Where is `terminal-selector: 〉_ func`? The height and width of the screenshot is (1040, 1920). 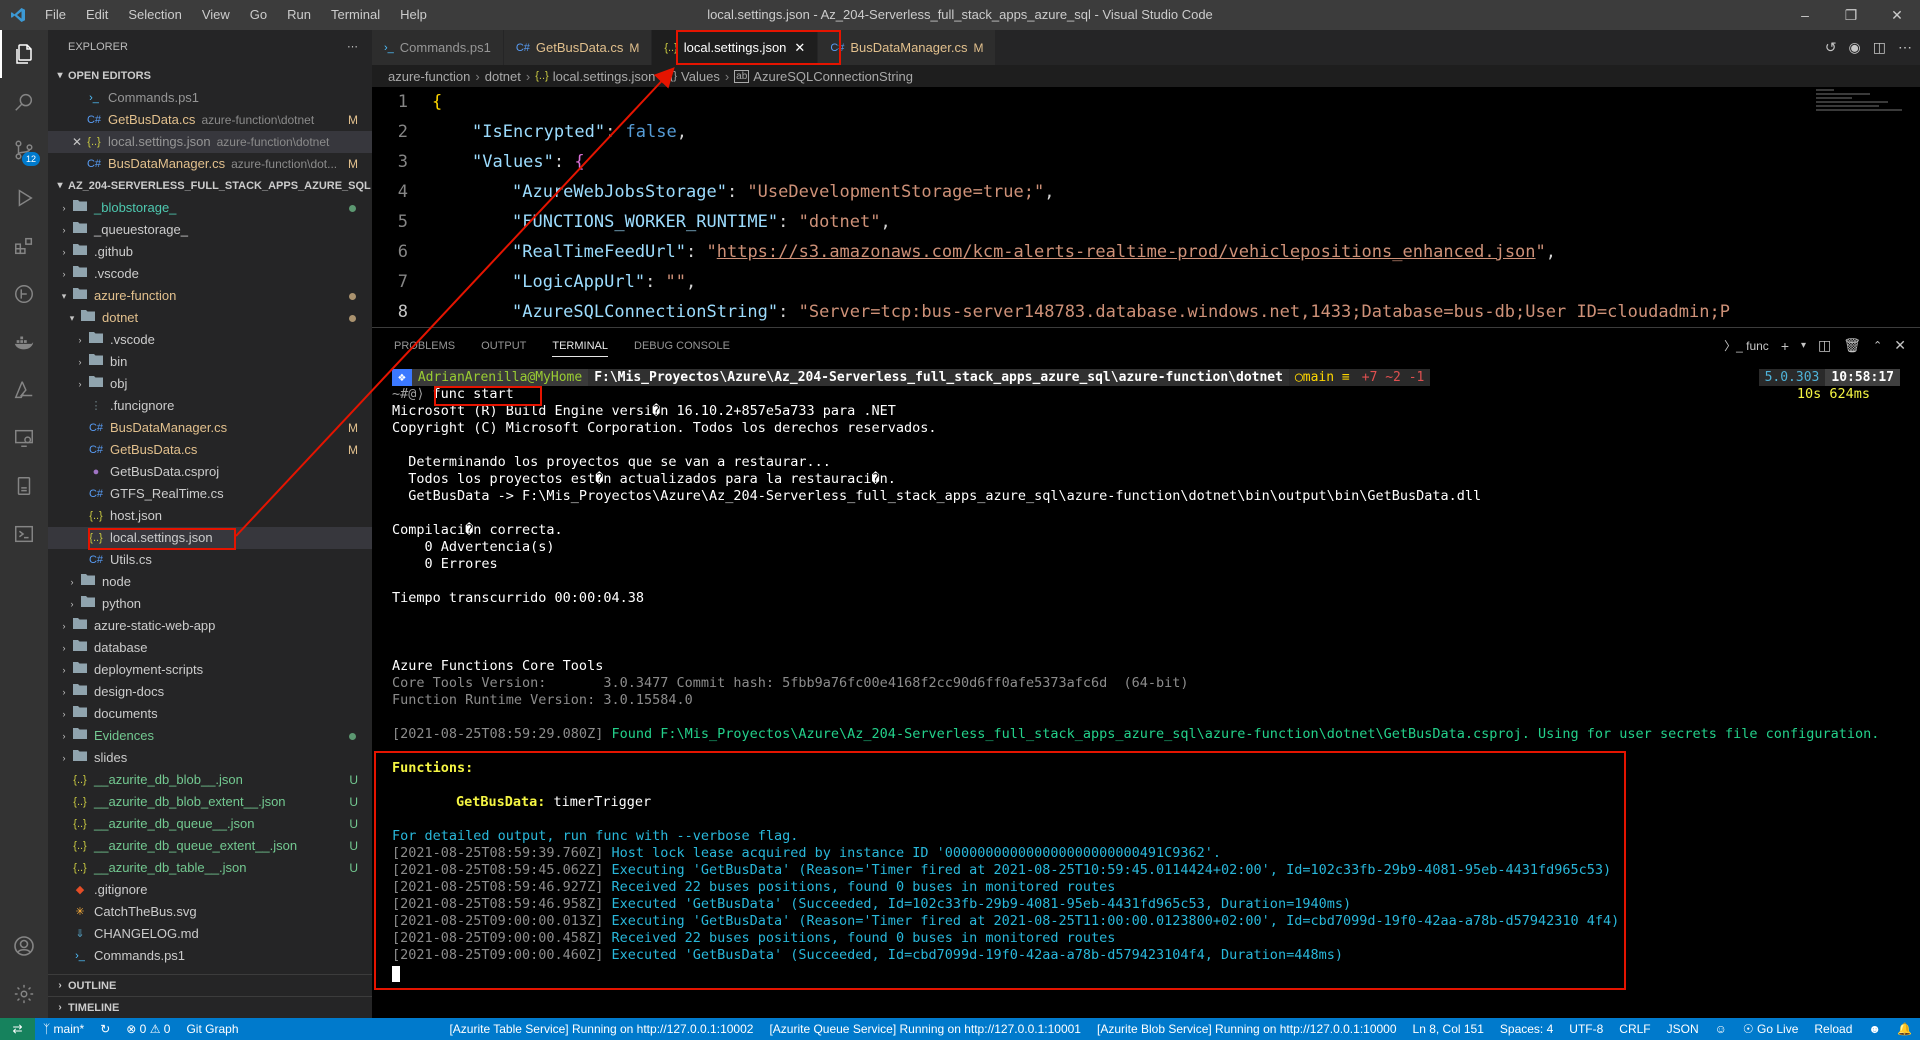 terminal-selector: 〉_ func is located at coordinates (1746, 345).